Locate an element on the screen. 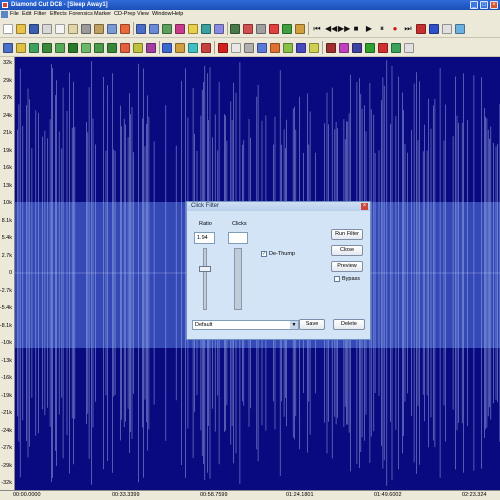 The height and width of the screenshot is (500, 500). menu-cd-prep: CD-Prep is located at coordinates (124, 14).